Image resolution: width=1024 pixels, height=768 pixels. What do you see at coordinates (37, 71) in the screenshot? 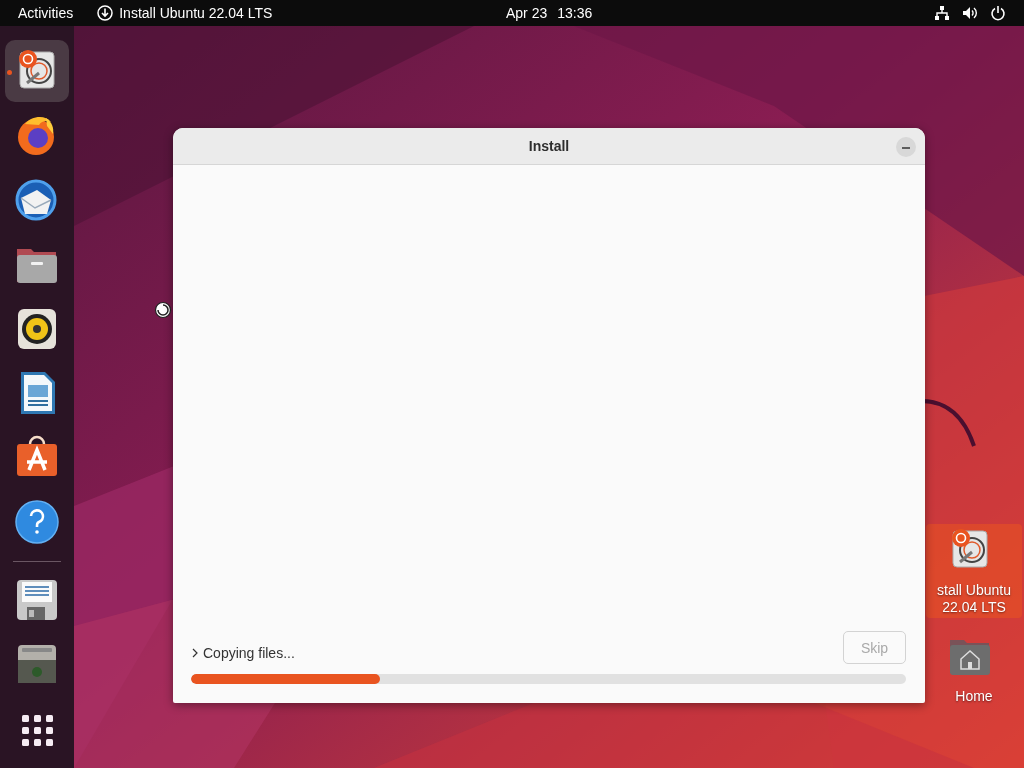
I see `dock-item` at bounding box center [37, 71].